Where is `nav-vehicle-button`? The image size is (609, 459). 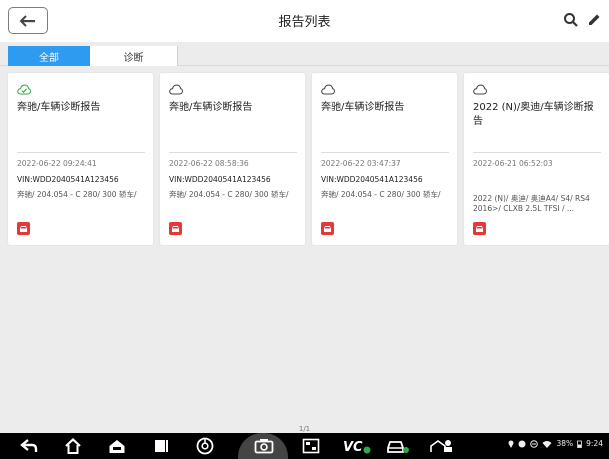
nav-vehicle-button is located at coordinates (398, 446).